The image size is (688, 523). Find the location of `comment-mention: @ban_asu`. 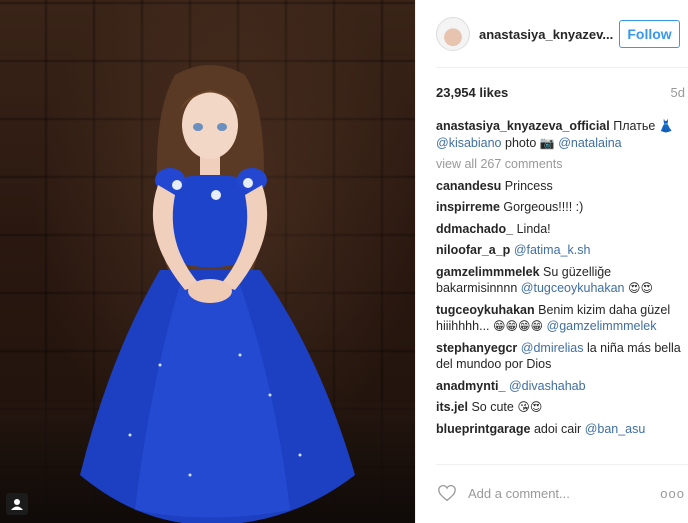

comment-mention: @ban_asu is located at coordinates (615, 429).